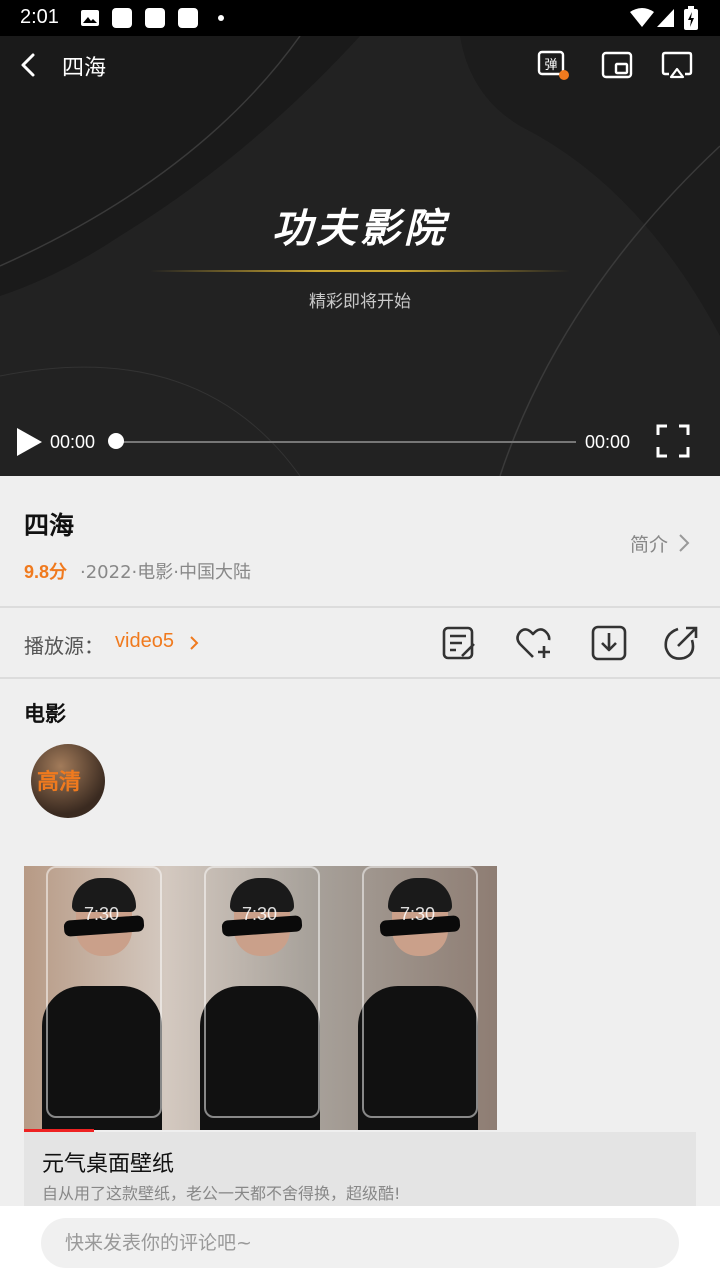 This screenshot has width=720, height=1280. Describe the element at coordinates (360, 302) in the screenshot. I see `player-subtitle: 精彩即将开始` at that location.